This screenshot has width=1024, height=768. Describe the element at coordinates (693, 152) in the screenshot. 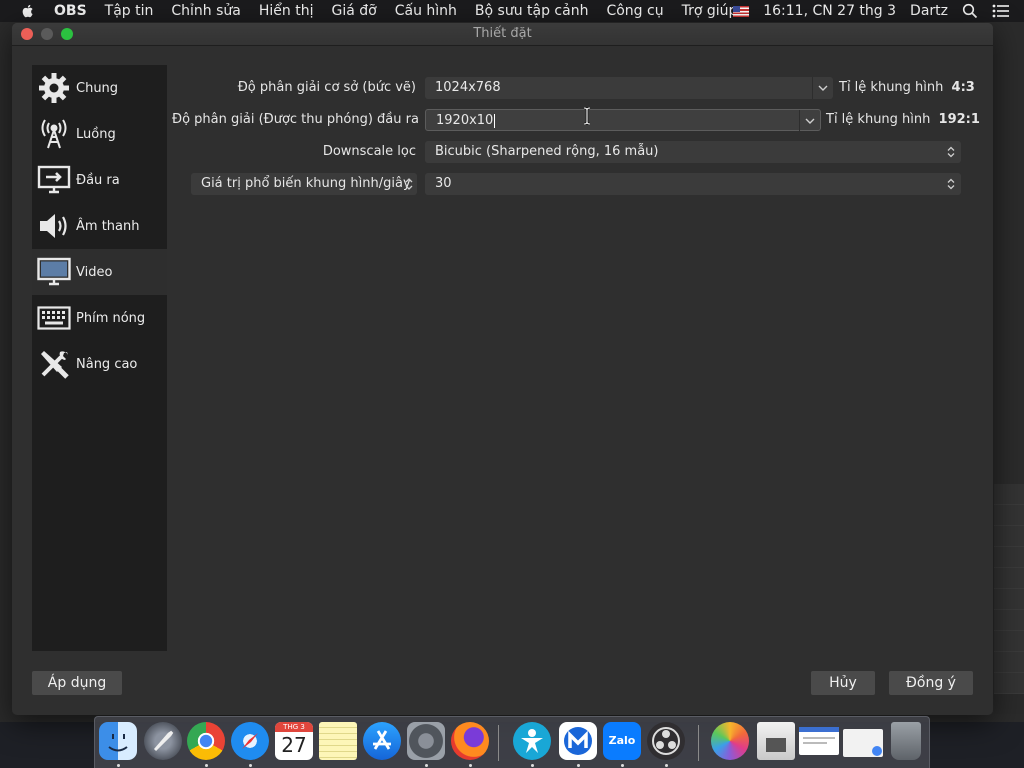

I see `downscale-filter-select: Bicubic (Sharpened rộng, 16 mẫu)` at that location.